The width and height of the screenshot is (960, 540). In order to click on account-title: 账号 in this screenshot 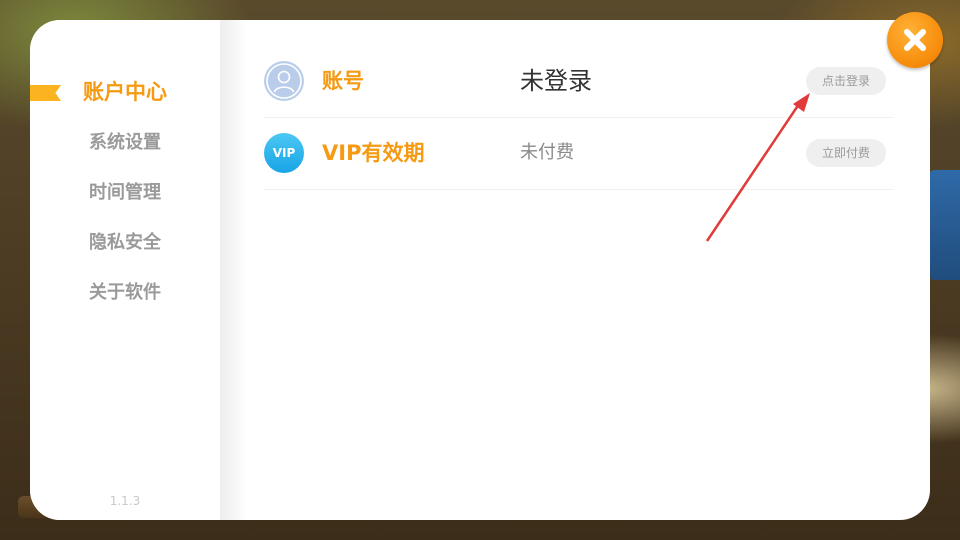, I will do `click(343, 81)`.